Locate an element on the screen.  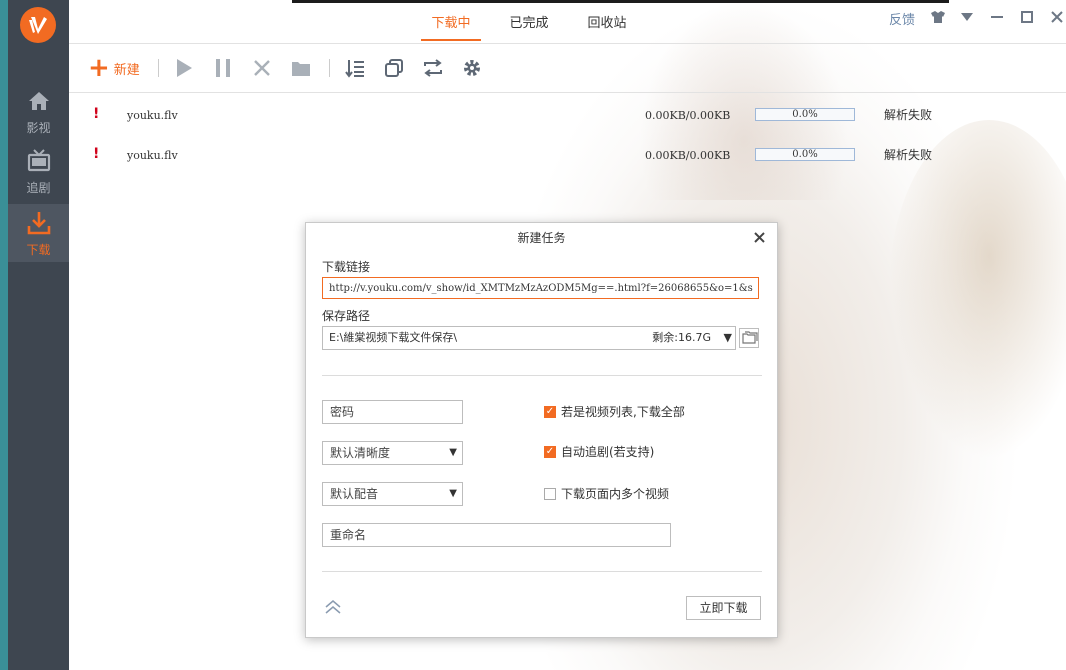
remaining-space: 剩余:16.7G is located at coordinates (681, 337).